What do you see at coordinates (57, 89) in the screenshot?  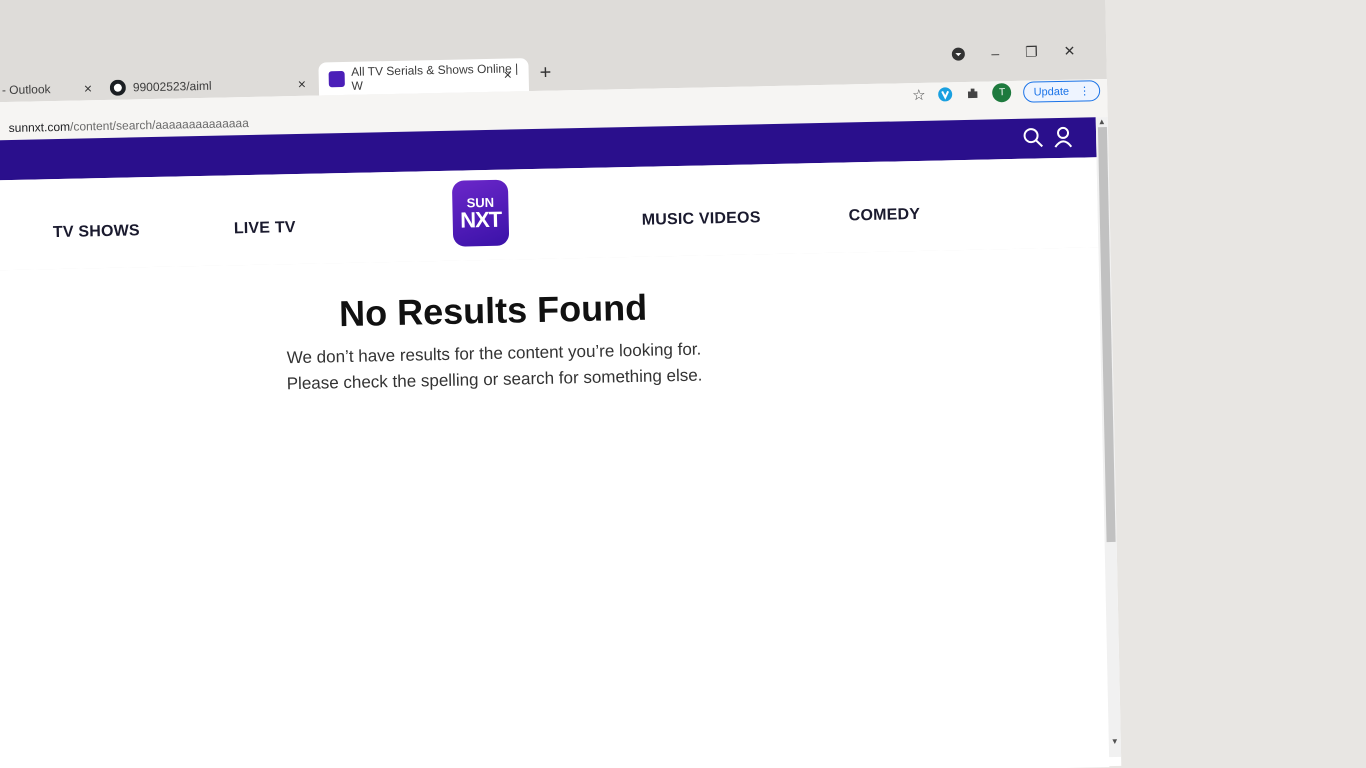 I see `tab-outlook: - Outlook ×` at bounding box center [57, 89].